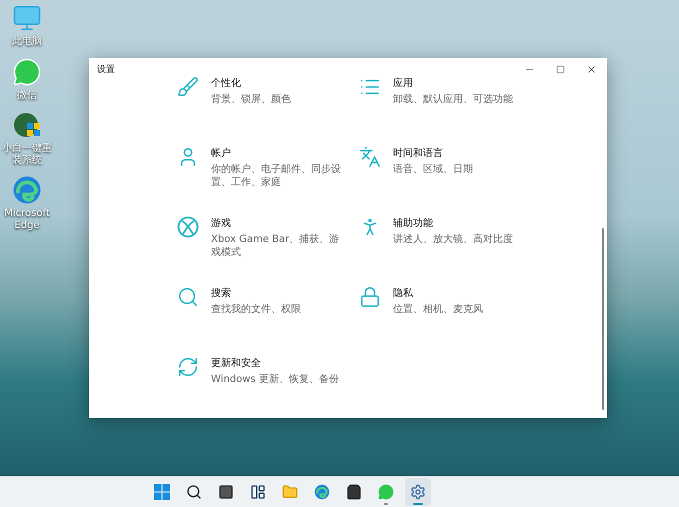 The height and width of the screenshot is (507, 679). What do you see at coordinates (591, 69) in the screenshot?
I see `close-icon` at bounding box center [591, 69].